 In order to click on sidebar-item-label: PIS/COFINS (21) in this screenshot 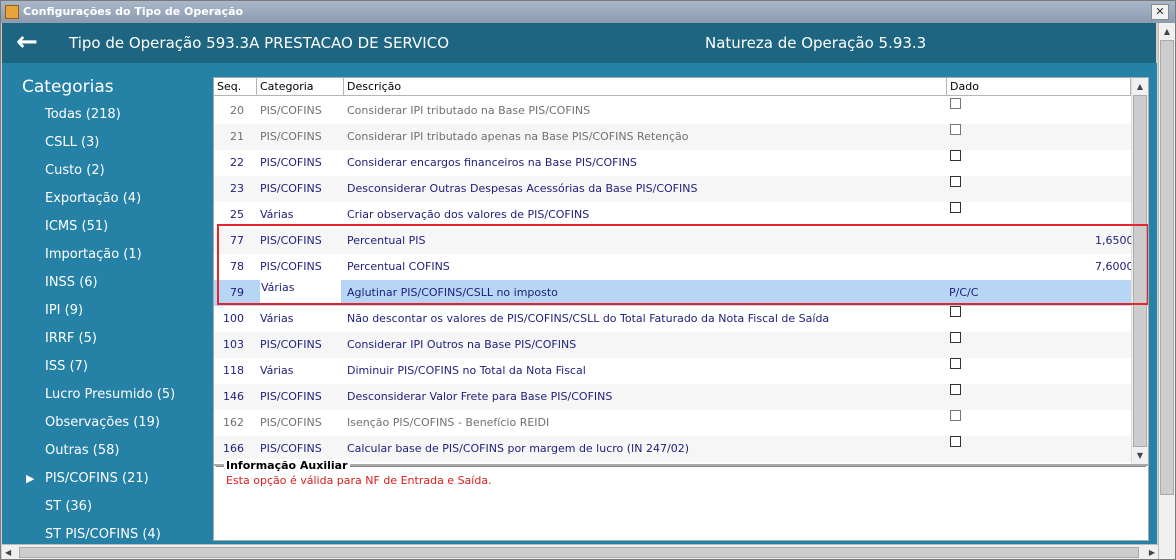, I will do `click(97, 478)`.